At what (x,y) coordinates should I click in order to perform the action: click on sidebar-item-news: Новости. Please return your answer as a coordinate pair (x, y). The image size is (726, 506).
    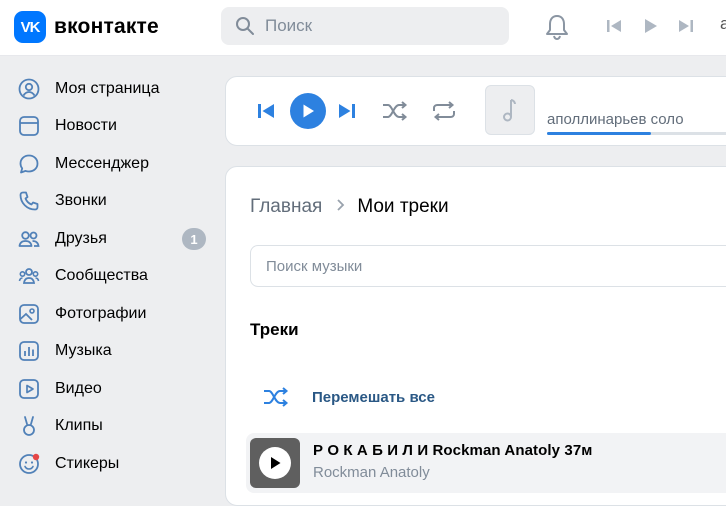
    Looking at the image, I should click on (110, 127).